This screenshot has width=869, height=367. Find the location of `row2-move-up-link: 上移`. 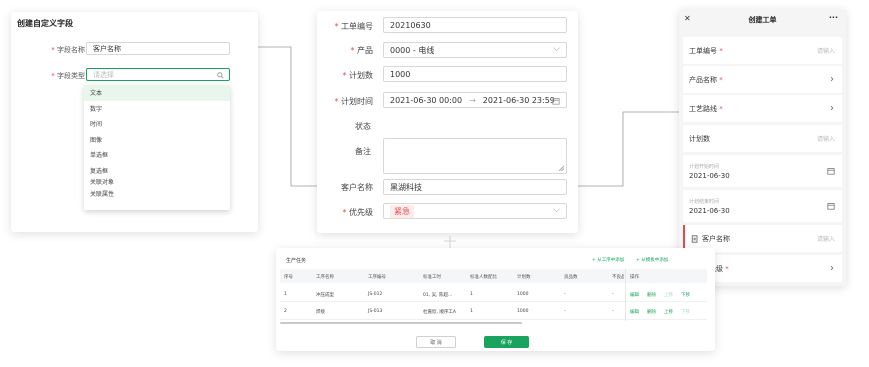

row2-move-up-link: 上移 is located at coordinates (668, 312).